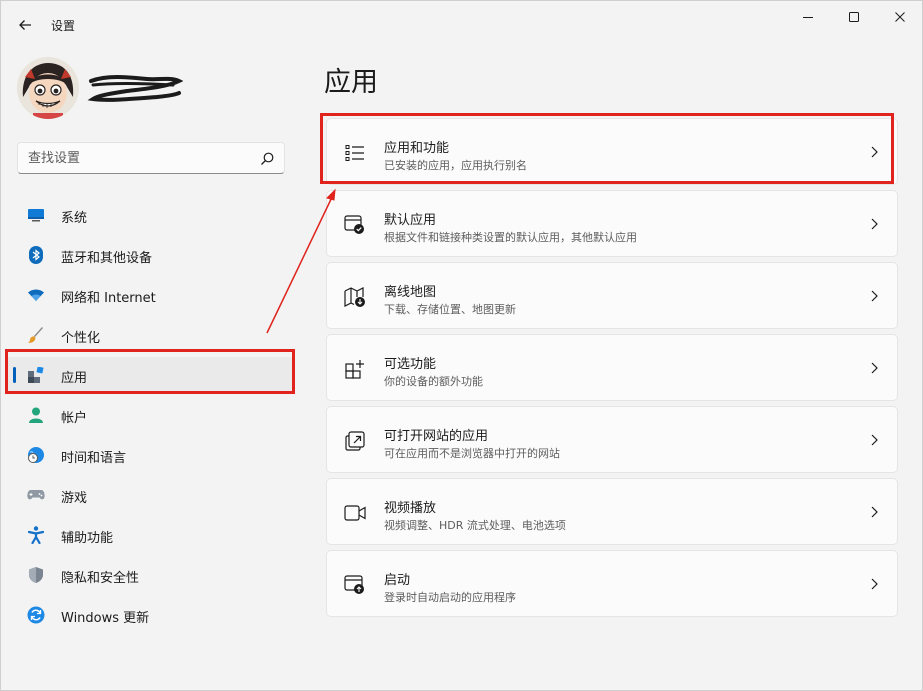 The width and height of the screenshot is (923, 691). I want to click on map-download-icon, so click(355, 297).